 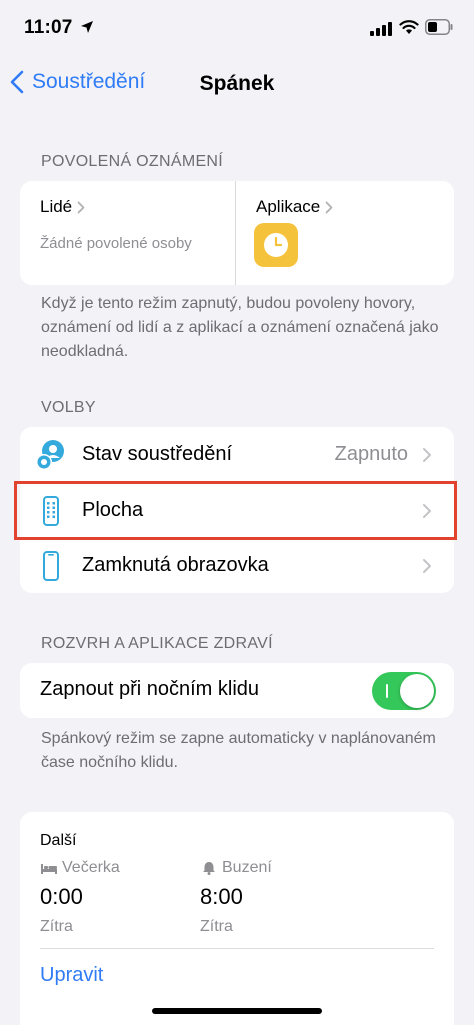 What do you see at coordinates (237, 454) in the screenshot?
I see `option-focus-status: Stav soustředění Zapnuto` at bounding box center [237, 454].